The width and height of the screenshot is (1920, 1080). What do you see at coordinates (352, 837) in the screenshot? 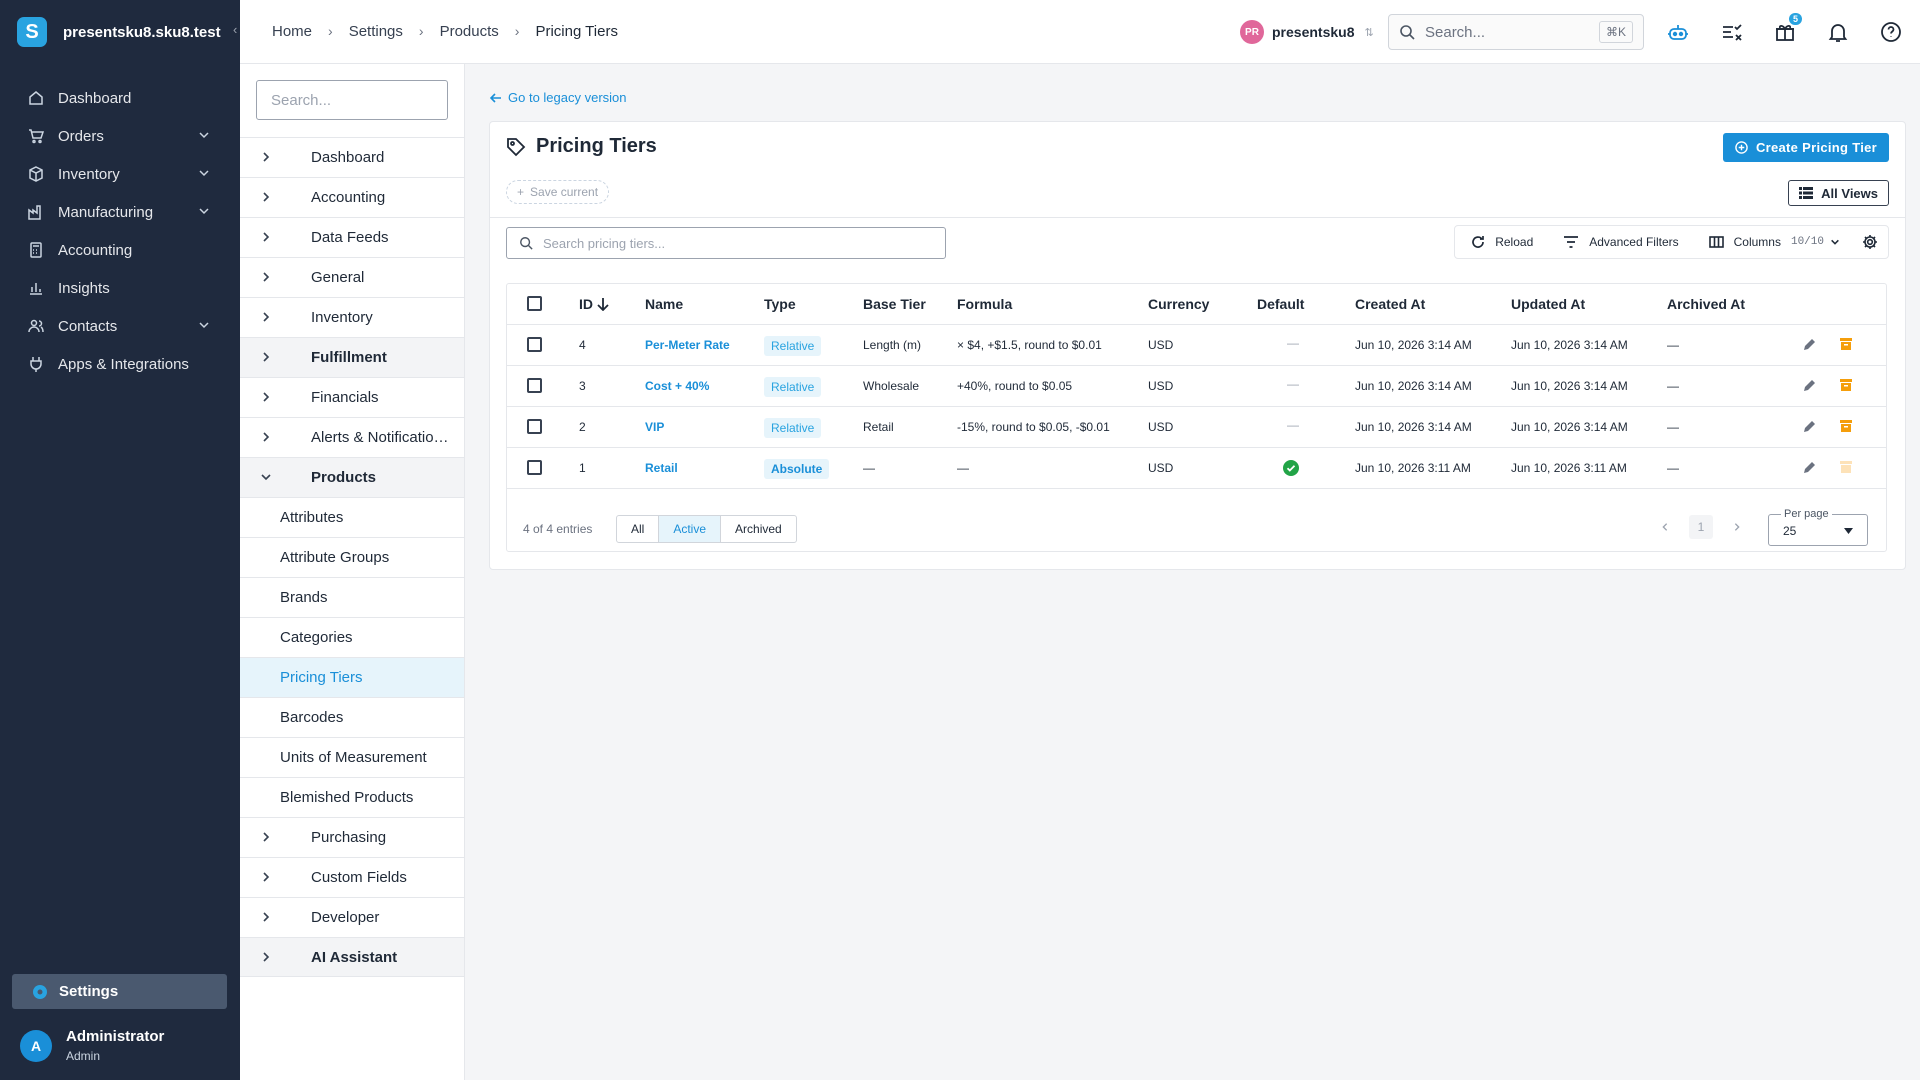
I see `settings-section-purchasing: Purchasing` at bounding box center [352, 837].